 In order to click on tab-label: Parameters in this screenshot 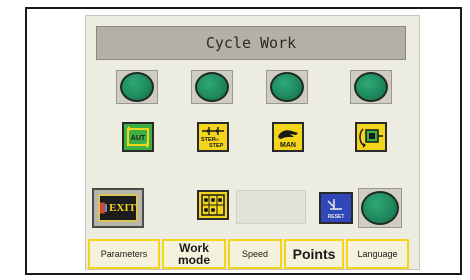, I will do `click(124, 253)`.